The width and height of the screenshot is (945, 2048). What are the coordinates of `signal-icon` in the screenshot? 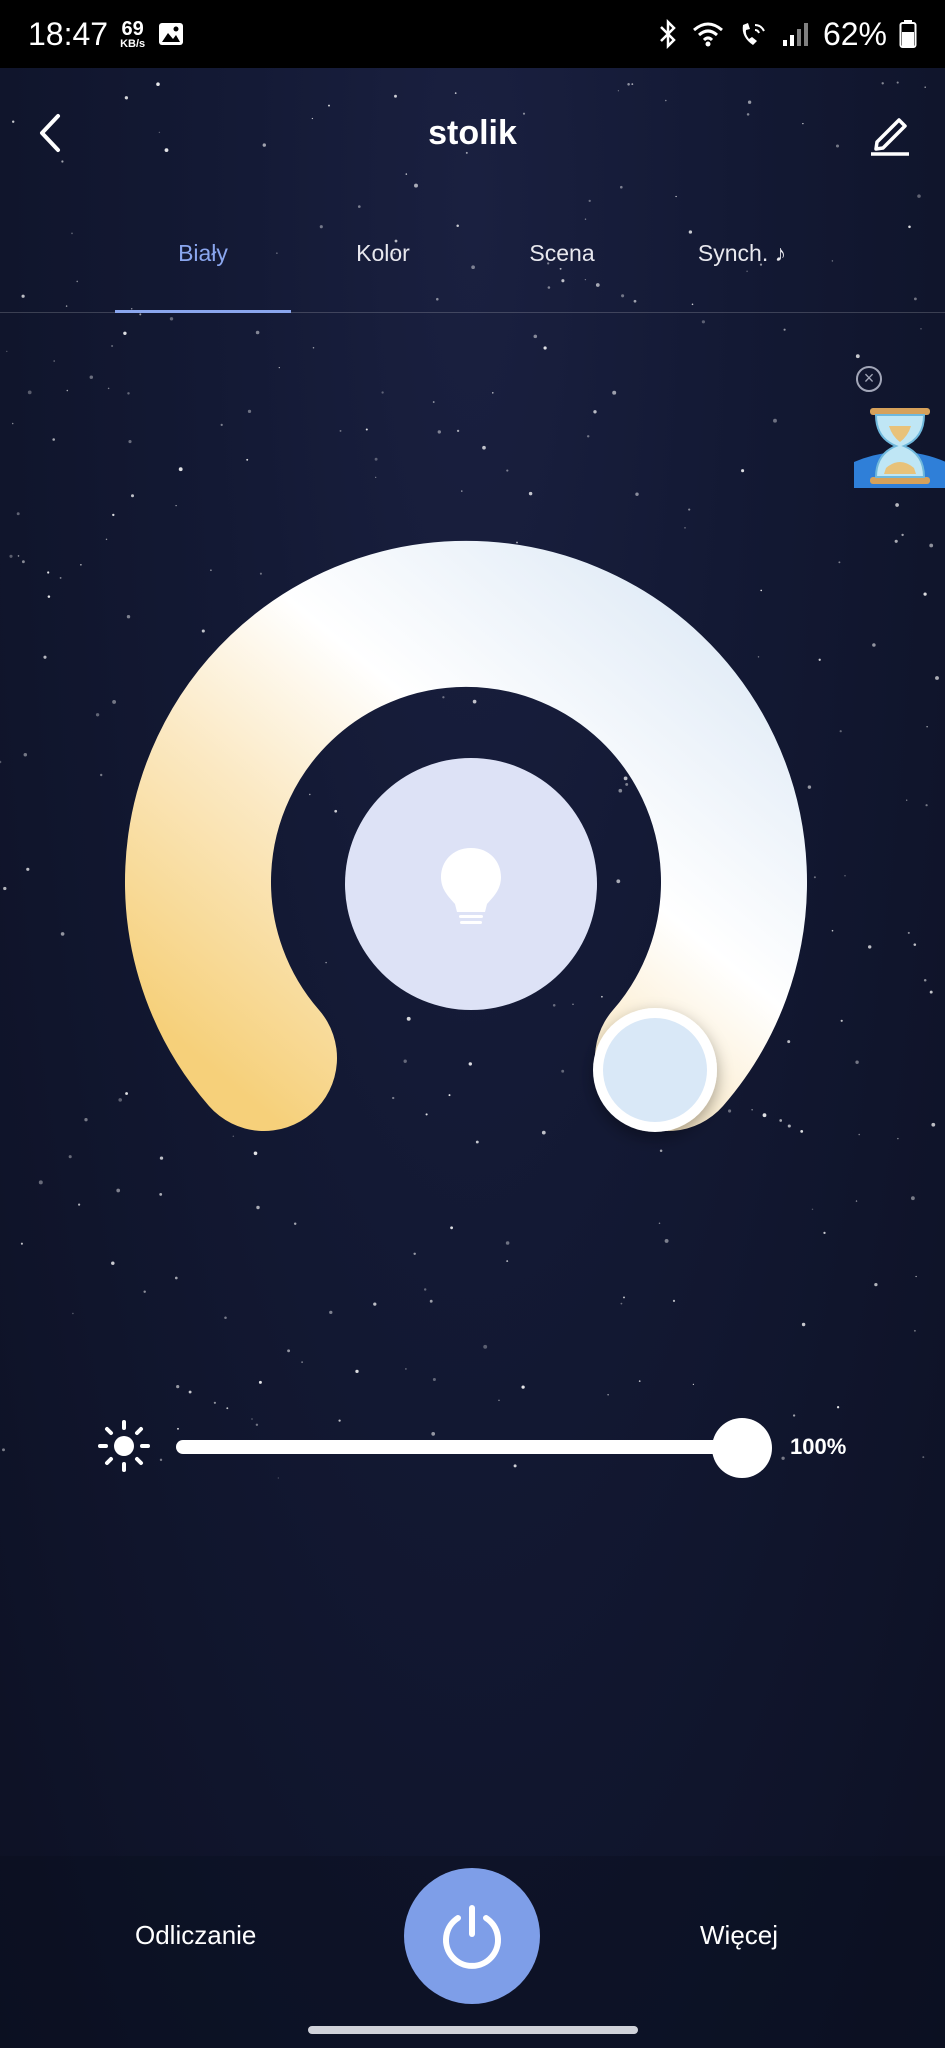 It's located at (795, 34).